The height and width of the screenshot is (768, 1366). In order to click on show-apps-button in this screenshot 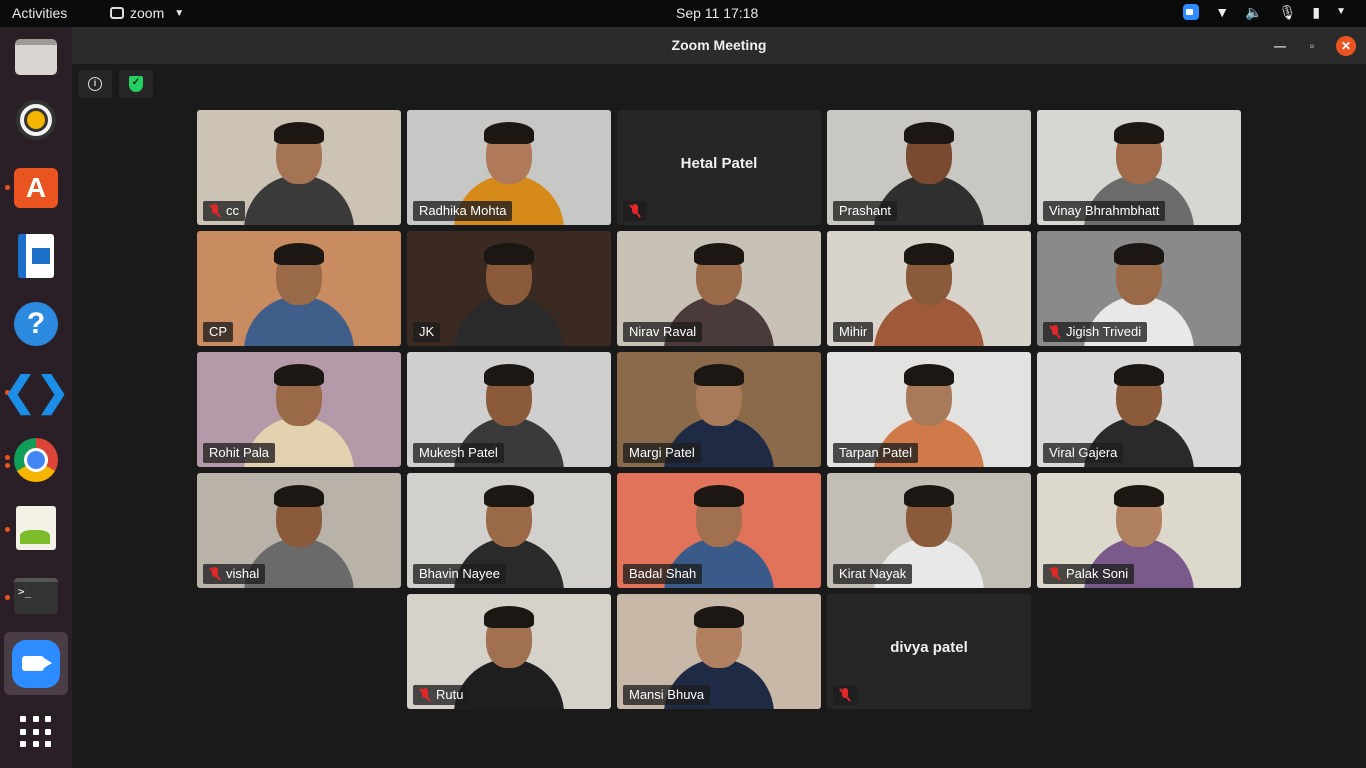, I will do `click(36, 732)`.